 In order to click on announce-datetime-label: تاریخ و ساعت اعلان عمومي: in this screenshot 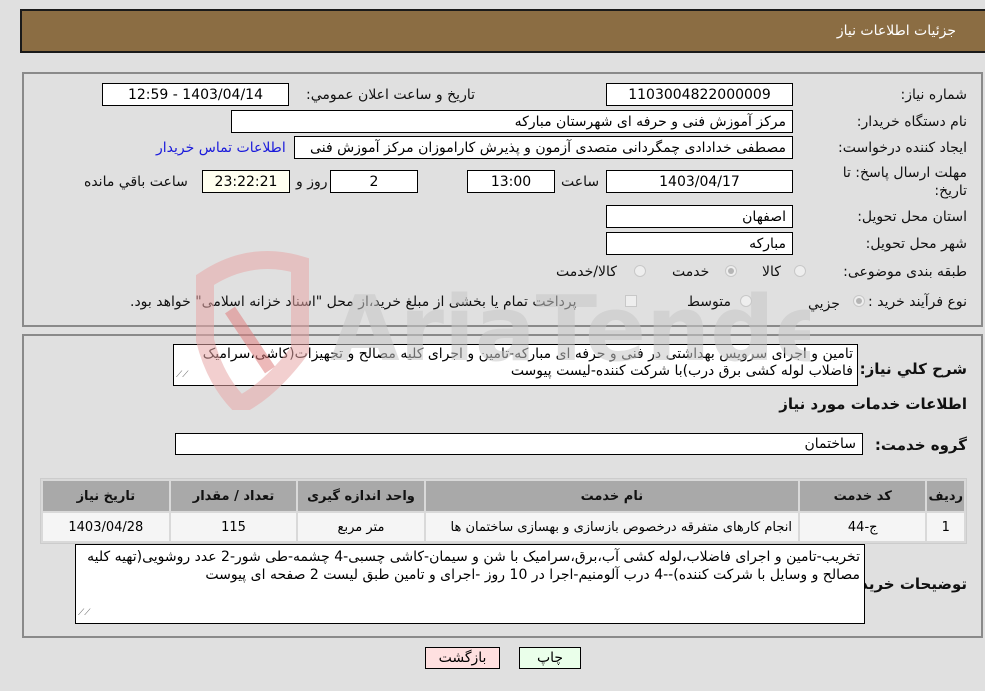, I will do `click(390, 95)`.